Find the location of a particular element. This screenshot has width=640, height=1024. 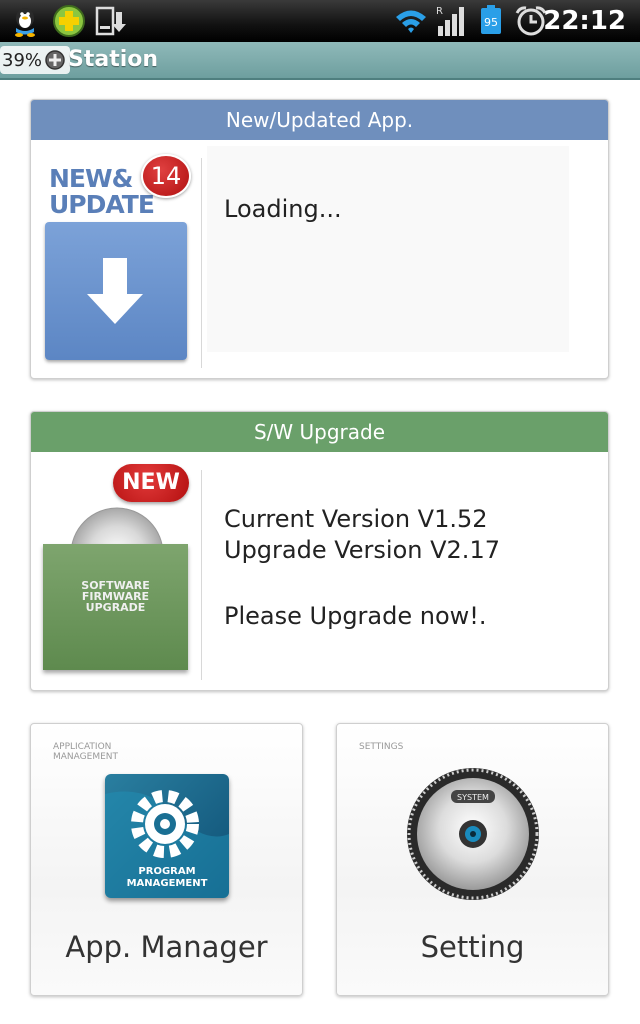

new-update-line2: UPDATE is located at coordinates (102, 204).